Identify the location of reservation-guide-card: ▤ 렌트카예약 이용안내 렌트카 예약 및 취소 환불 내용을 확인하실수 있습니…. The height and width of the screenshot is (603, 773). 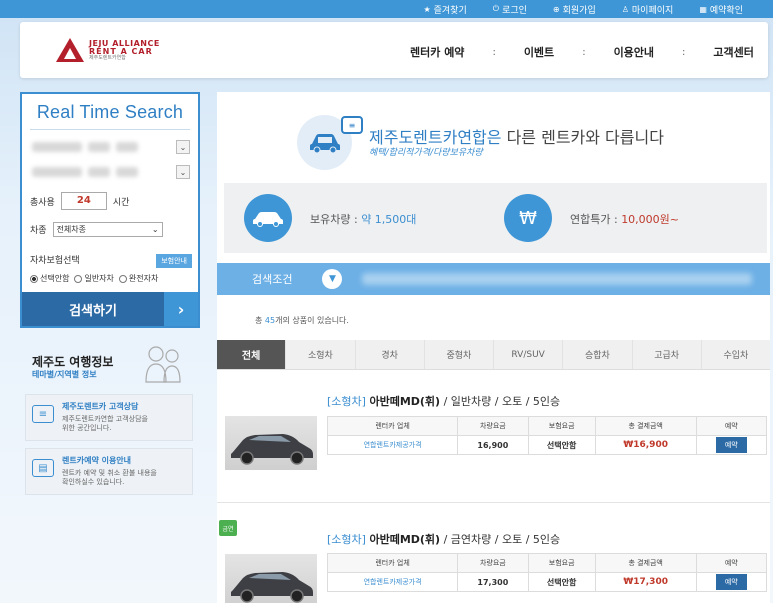
(109, 471).